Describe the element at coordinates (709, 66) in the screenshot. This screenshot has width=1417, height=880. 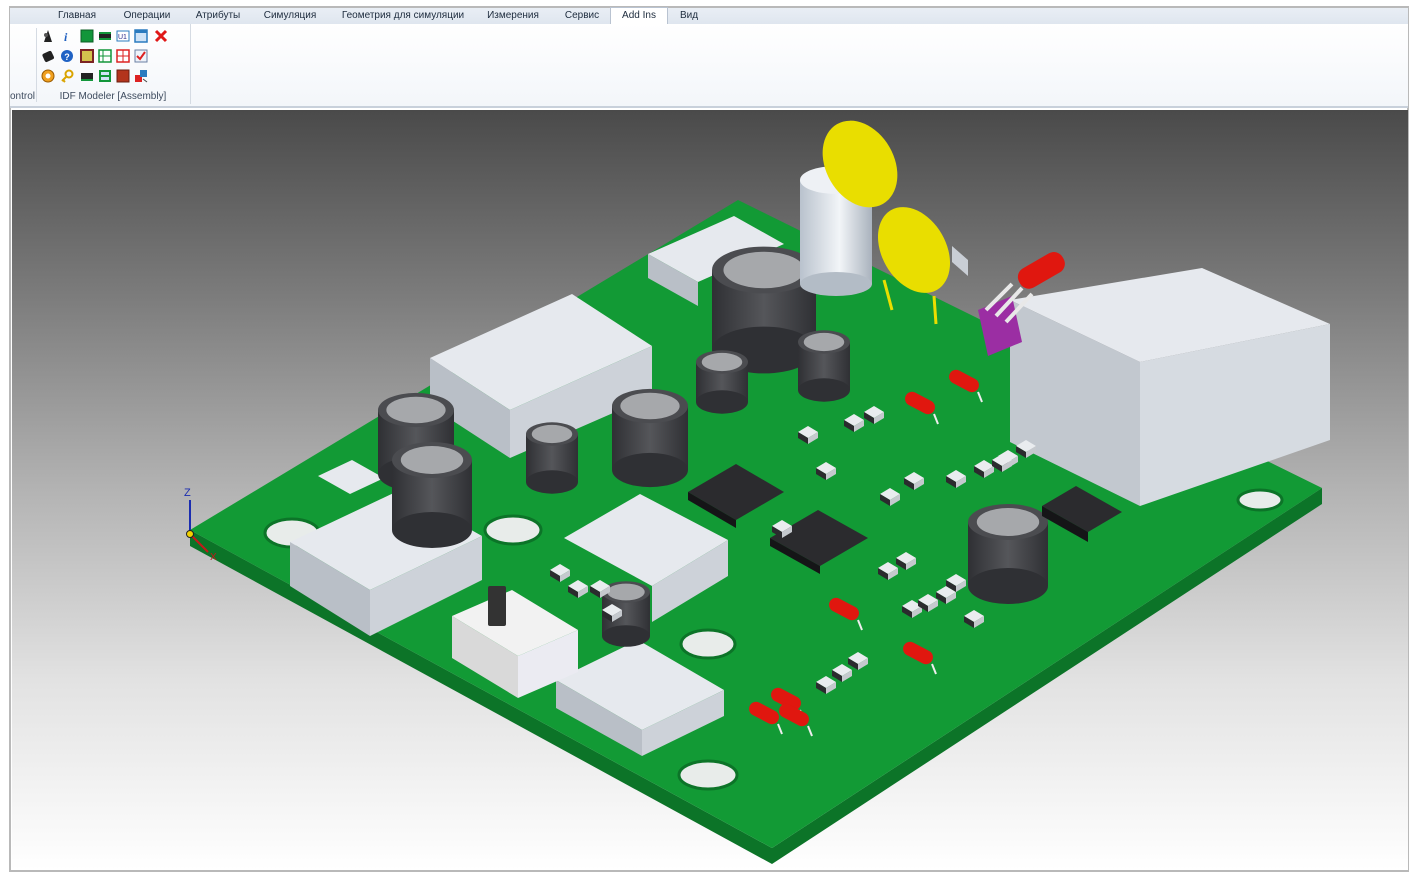
I see `ribbon-panel: ontrol i U1 ? IDF Modeler [Assembly]` at that location.